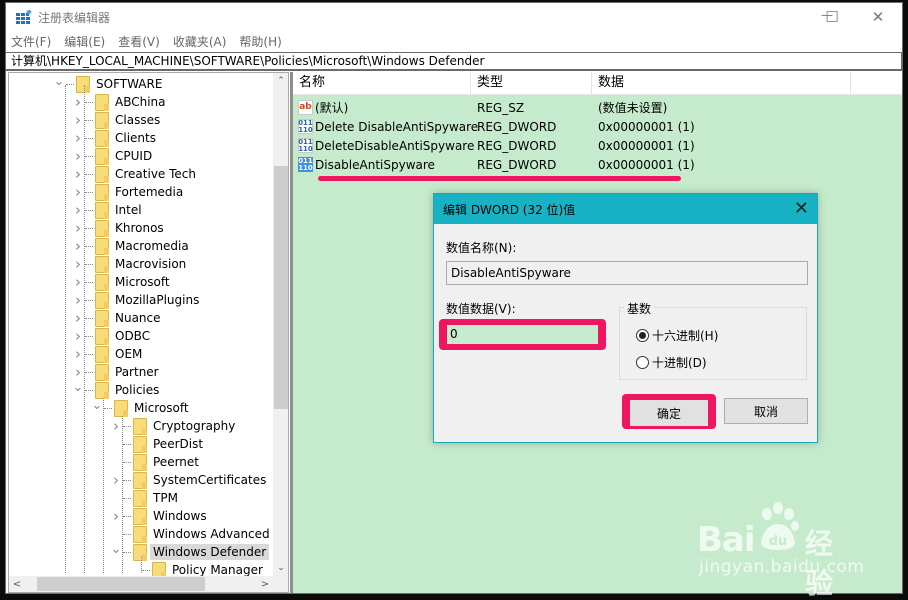 The height and width of the screenshot is (600, 908). What do you see at coordinates (383, 145) in the screenshot?
I see `value-name-cell: 011 110 DeleteDisableAntiSpyware` at bounding box center [383, 145].